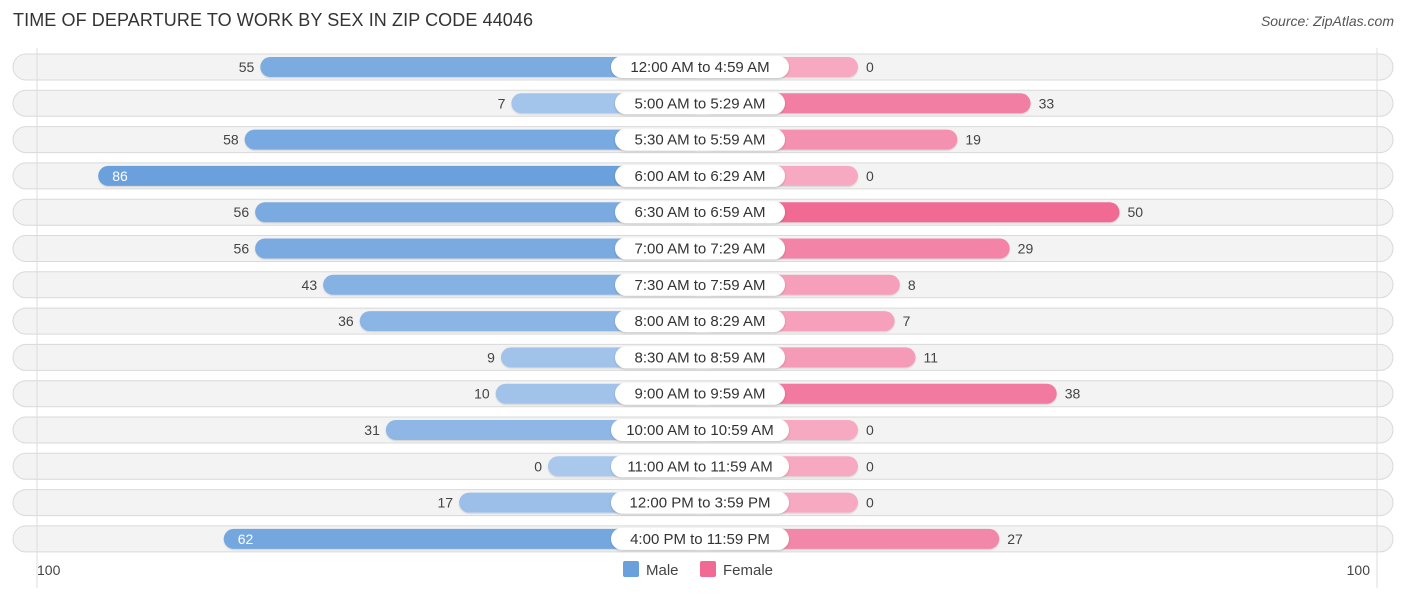  What do you see at coordinates (700, 430) in the screenshot?
I see `category-label: 10:00 AM to 10:59 AM` at bounding box center [700, 430].